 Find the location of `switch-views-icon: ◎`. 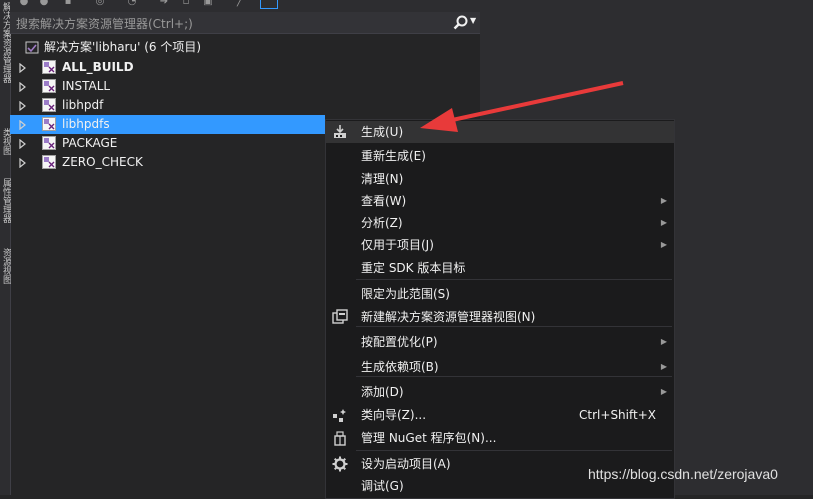

switch-views-icon: ◎ is located at coordinates (100, 4).